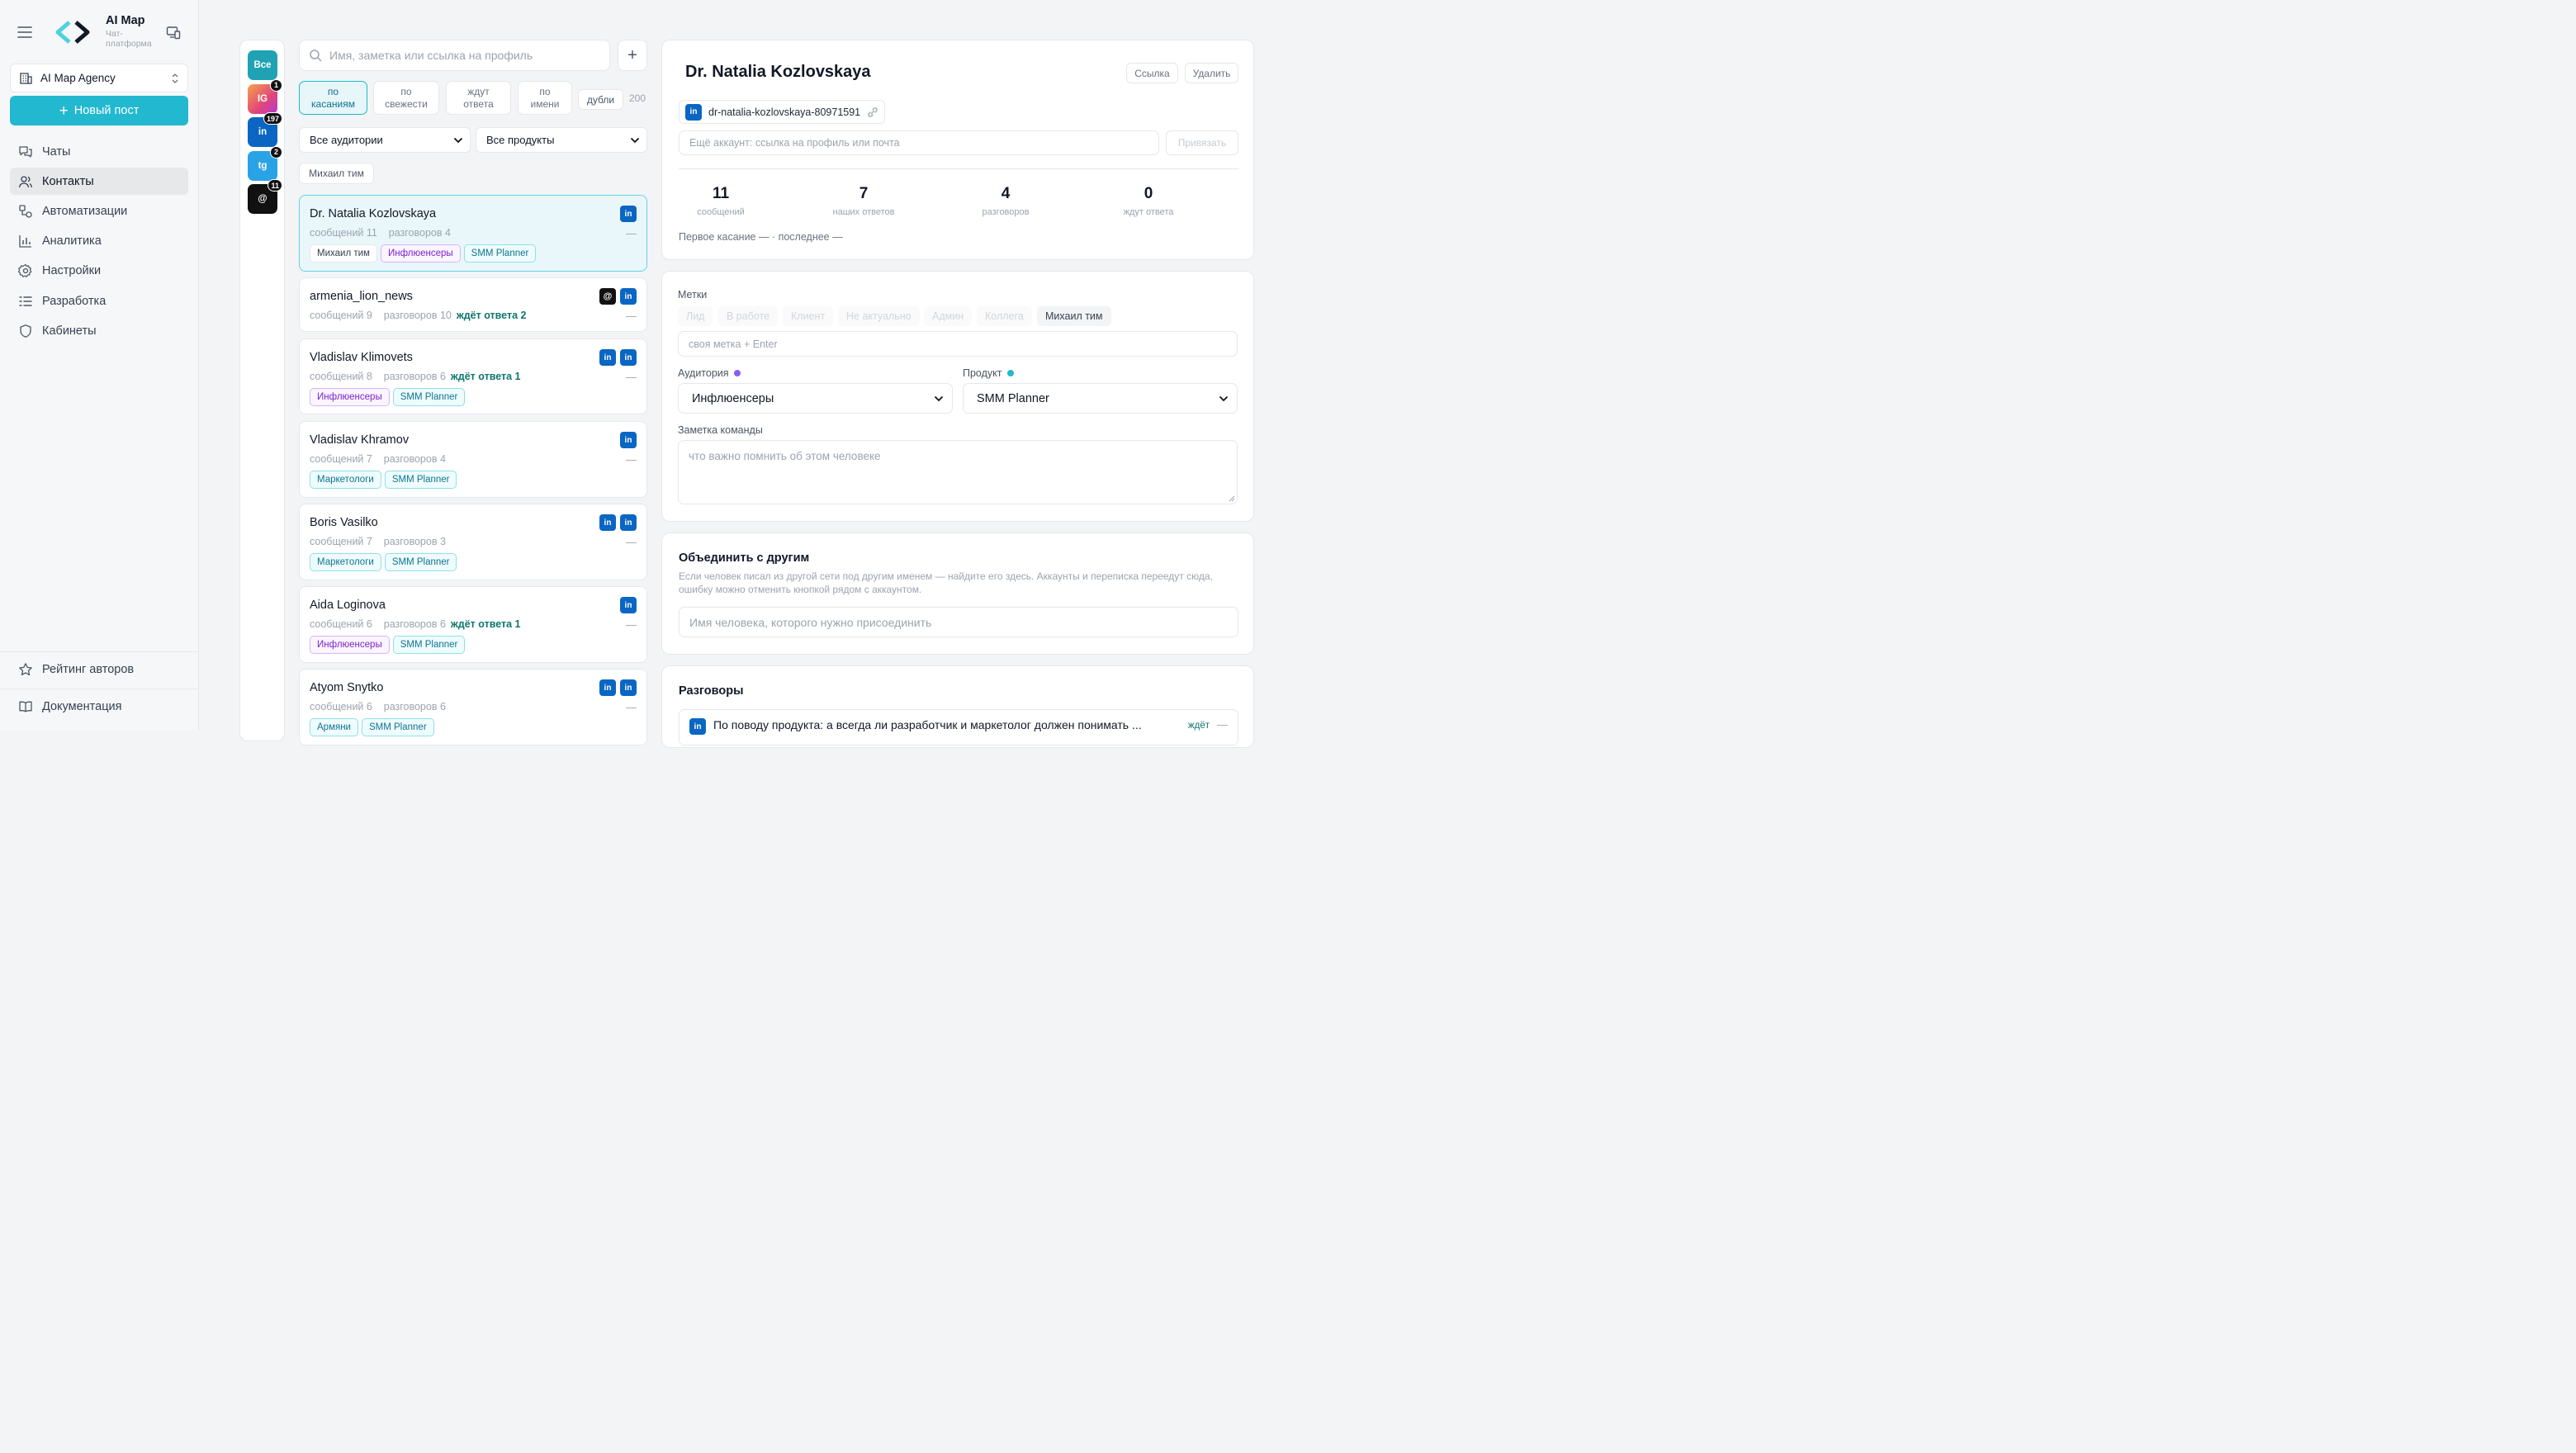 The image size is (2576, 1453). Describe the element at coordinates (632, 55) in the screenshot. I see `add-contact-button: +` at that location.